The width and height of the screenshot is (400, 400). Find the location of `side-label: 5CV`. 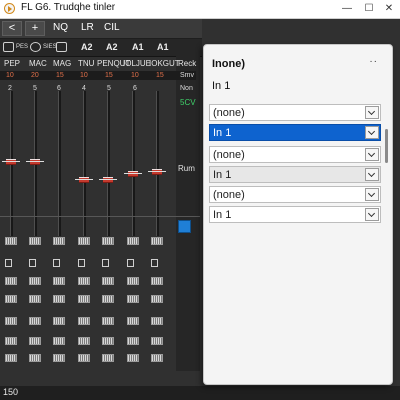

side-label: 5CV is located at coordinates (188, 102).